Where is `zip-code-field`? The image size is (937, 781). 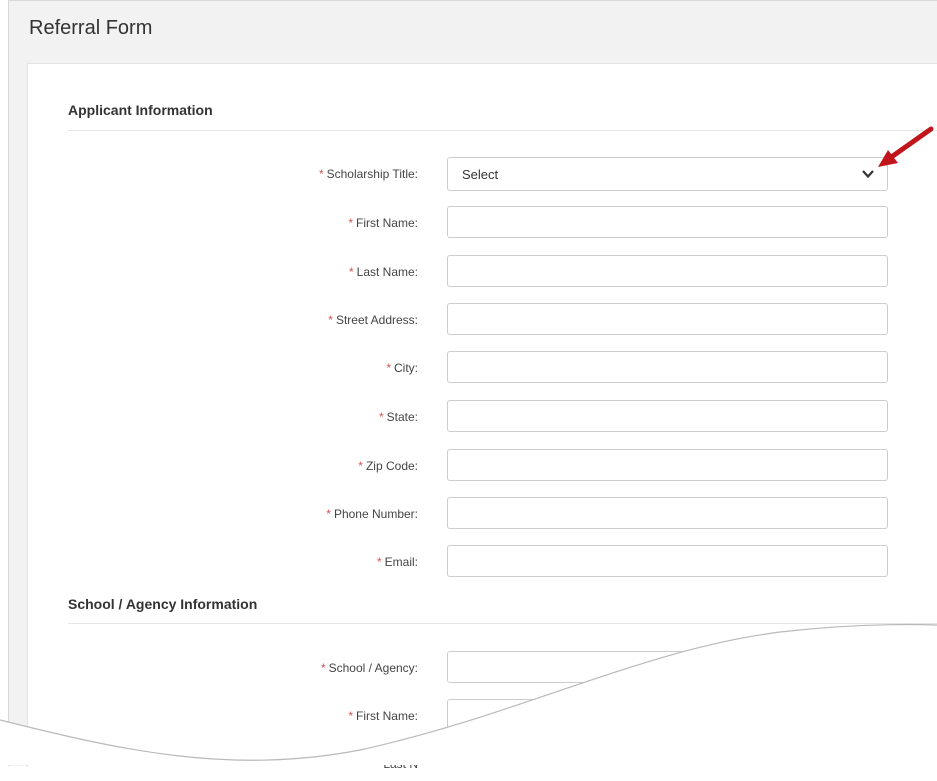
zip-code-field is located at coordinates (667, 465).